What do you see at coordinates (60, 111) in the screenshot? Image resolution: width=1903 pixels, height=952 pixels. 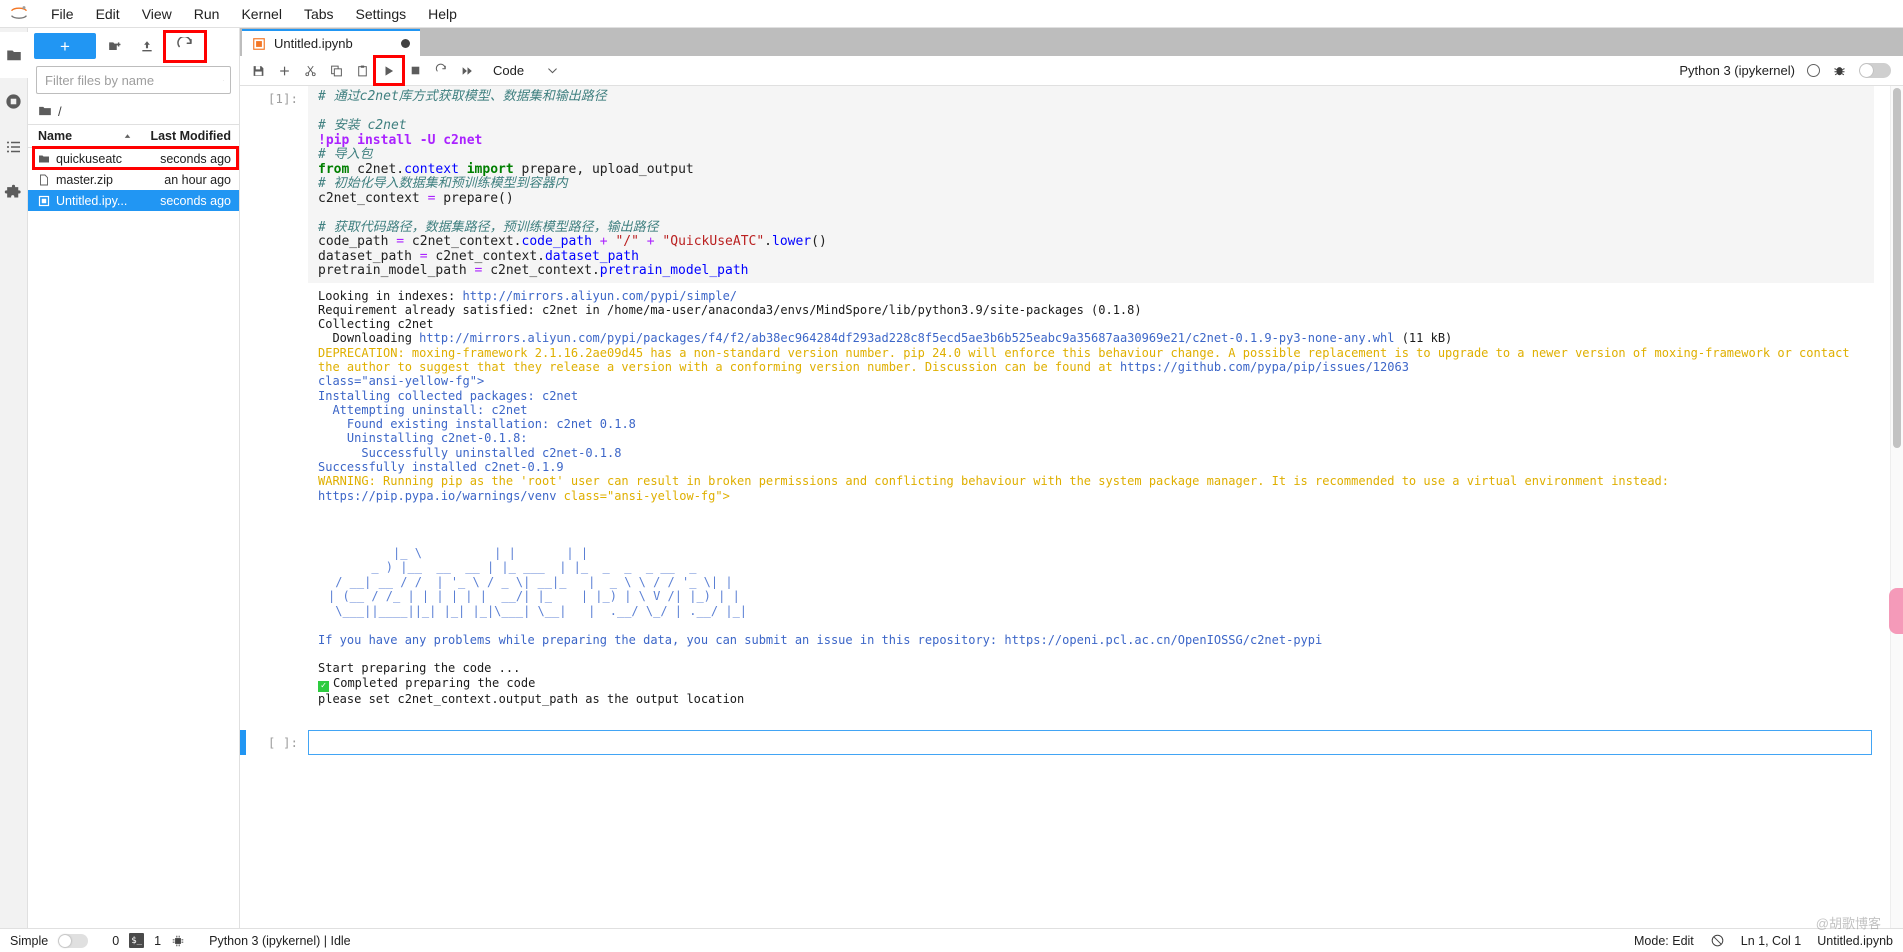 I see `breadcrumb-path: /` at bounding box center [60, 111].